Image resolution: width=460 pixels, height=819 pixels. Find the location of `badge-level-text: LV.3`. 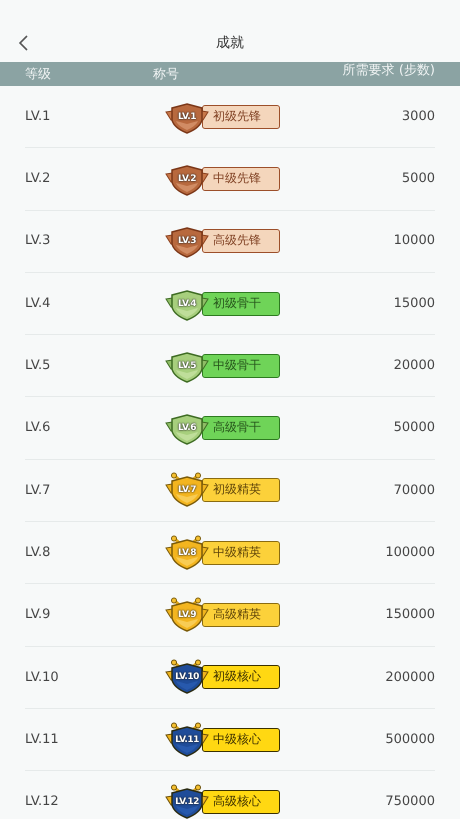

badge-level-text: LV.3 is located at coordinates (187, 241).